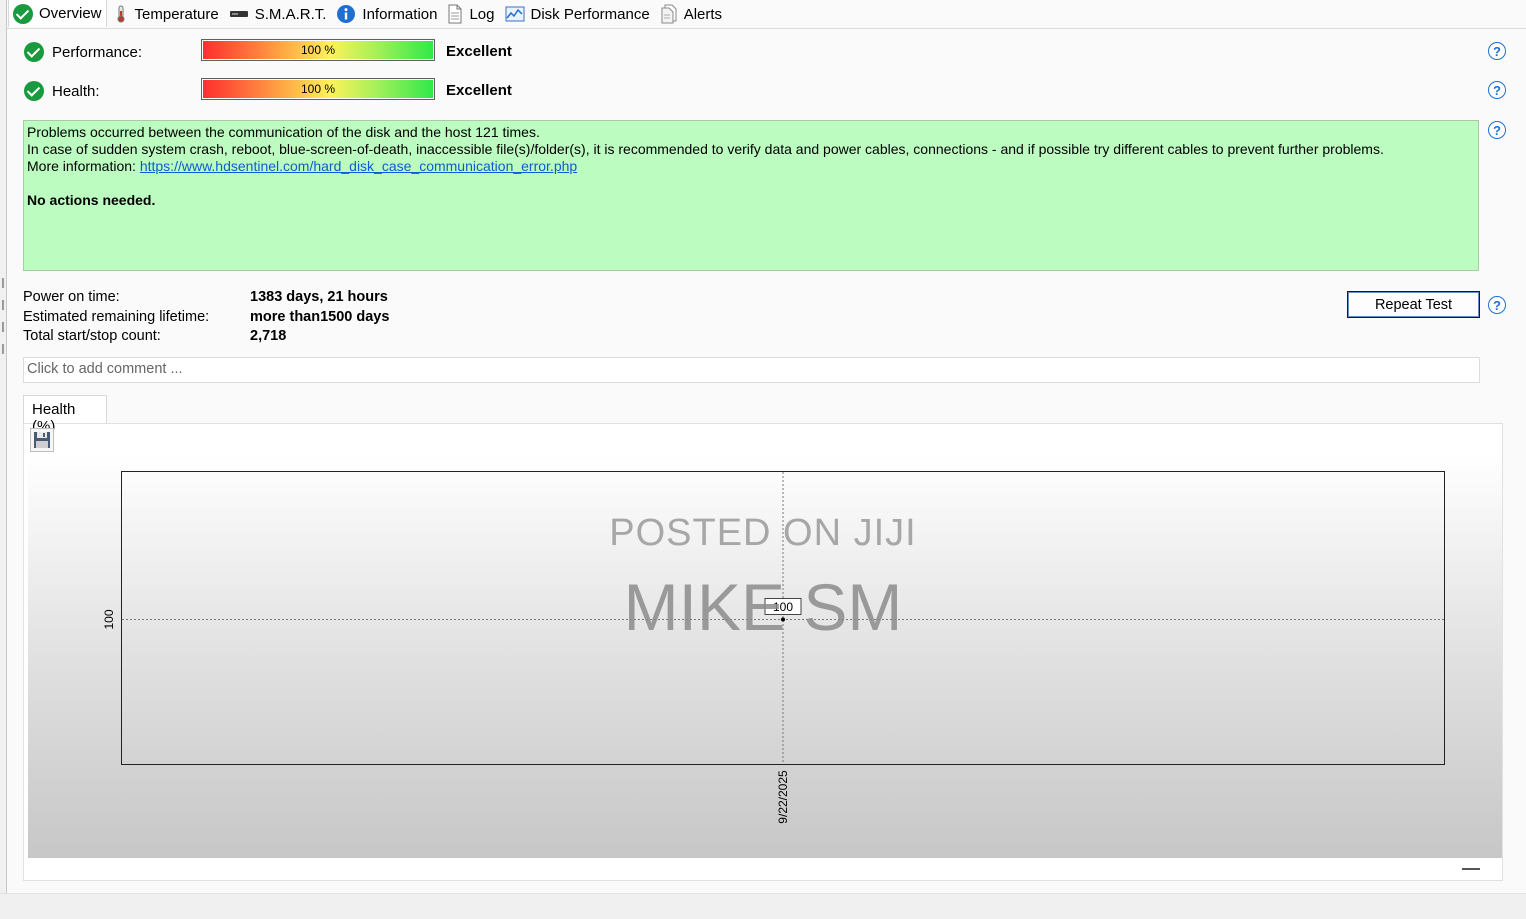 Image resolution: width=1526 pixels, height=919 pixels. I want to click on x-tick-label: 9/22/2025, so click(783, 797).